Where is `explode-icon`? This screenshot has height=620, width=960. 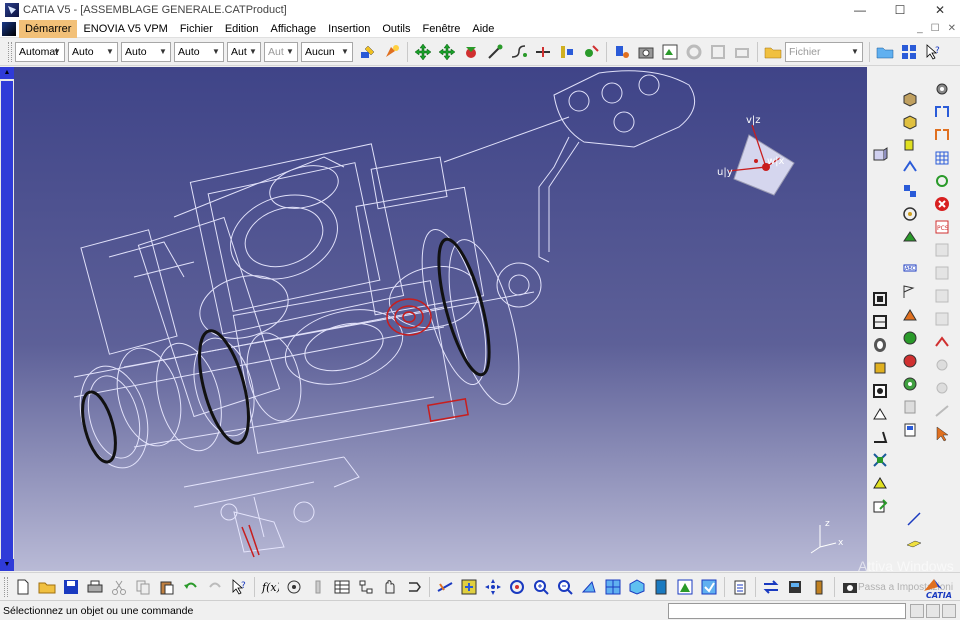 explode-icon is located at coordinates (471, 52).